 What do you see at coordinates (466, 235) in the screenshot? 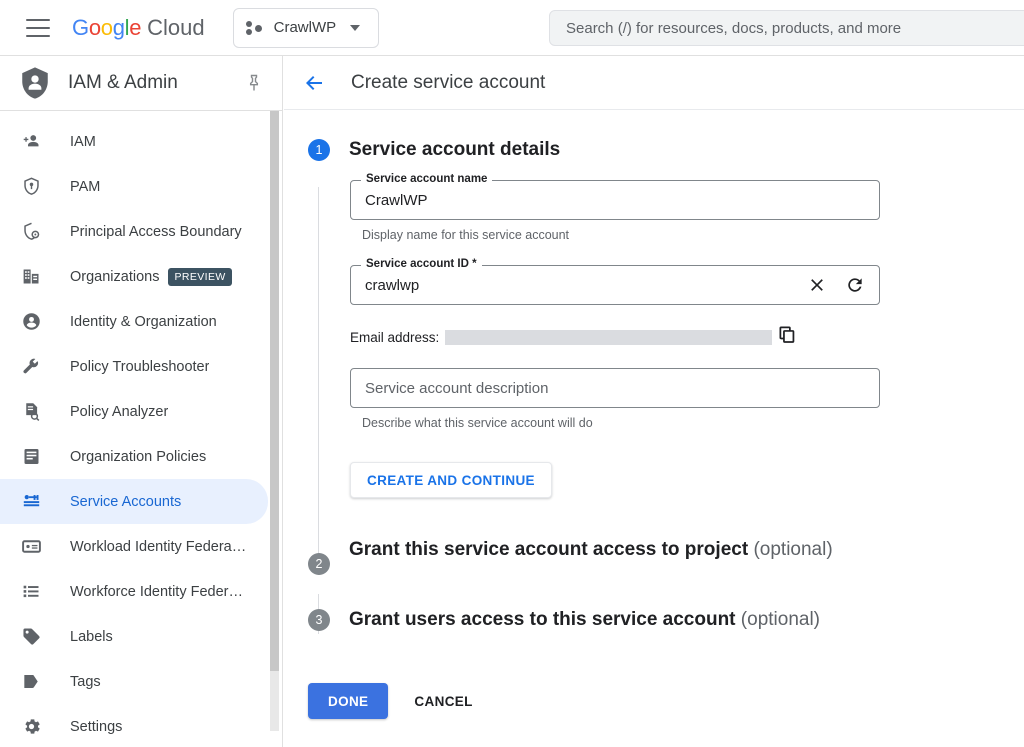
I see `service-account-name-helper: Display name for this service account` at bounding box center [466, 235].